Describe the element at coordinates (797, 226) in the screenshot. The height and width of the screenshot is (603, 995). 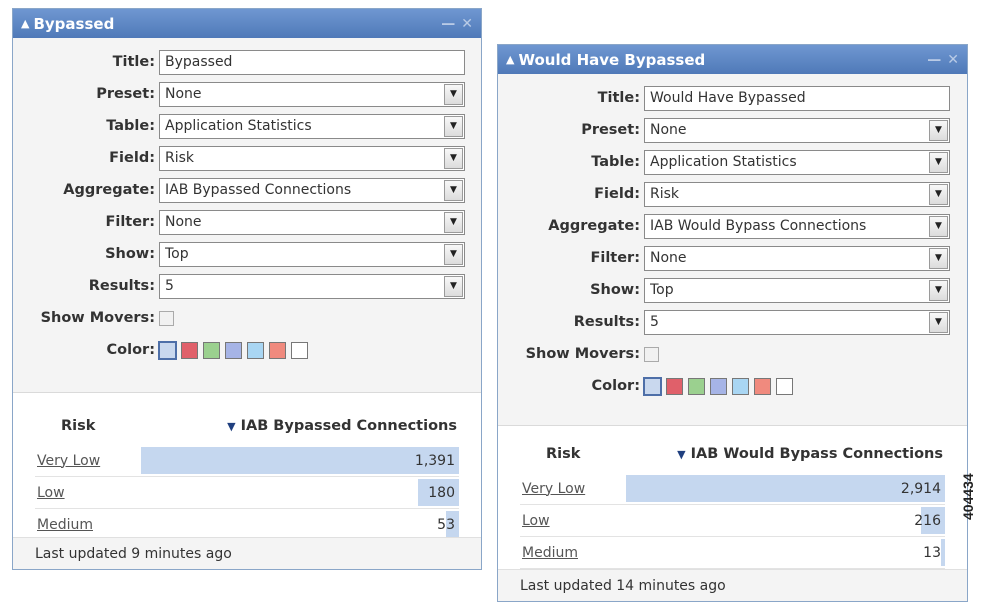
I see `aggregate-select: IAB Would Bypass Connections ▼` at that location.